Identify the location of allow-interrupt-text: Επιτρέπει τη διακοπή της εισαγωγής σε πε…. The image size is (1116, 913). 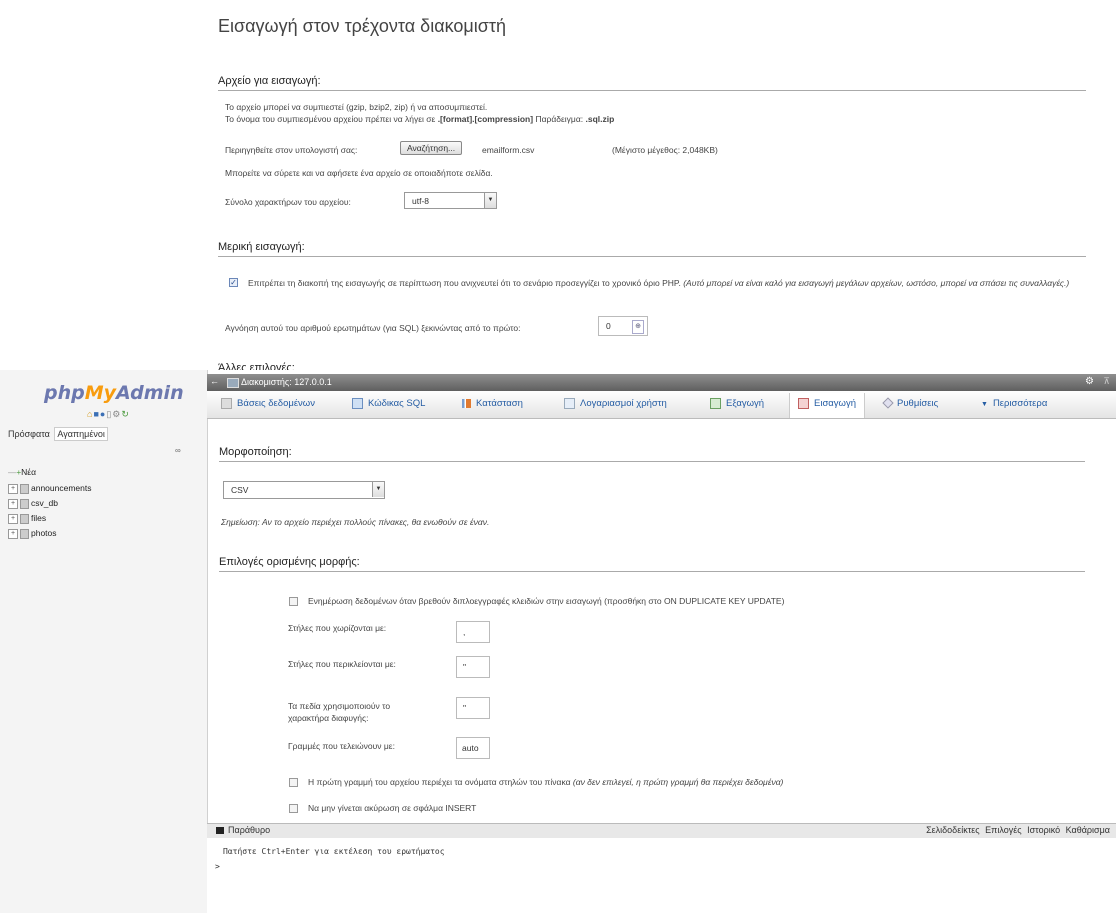
(658, 283).